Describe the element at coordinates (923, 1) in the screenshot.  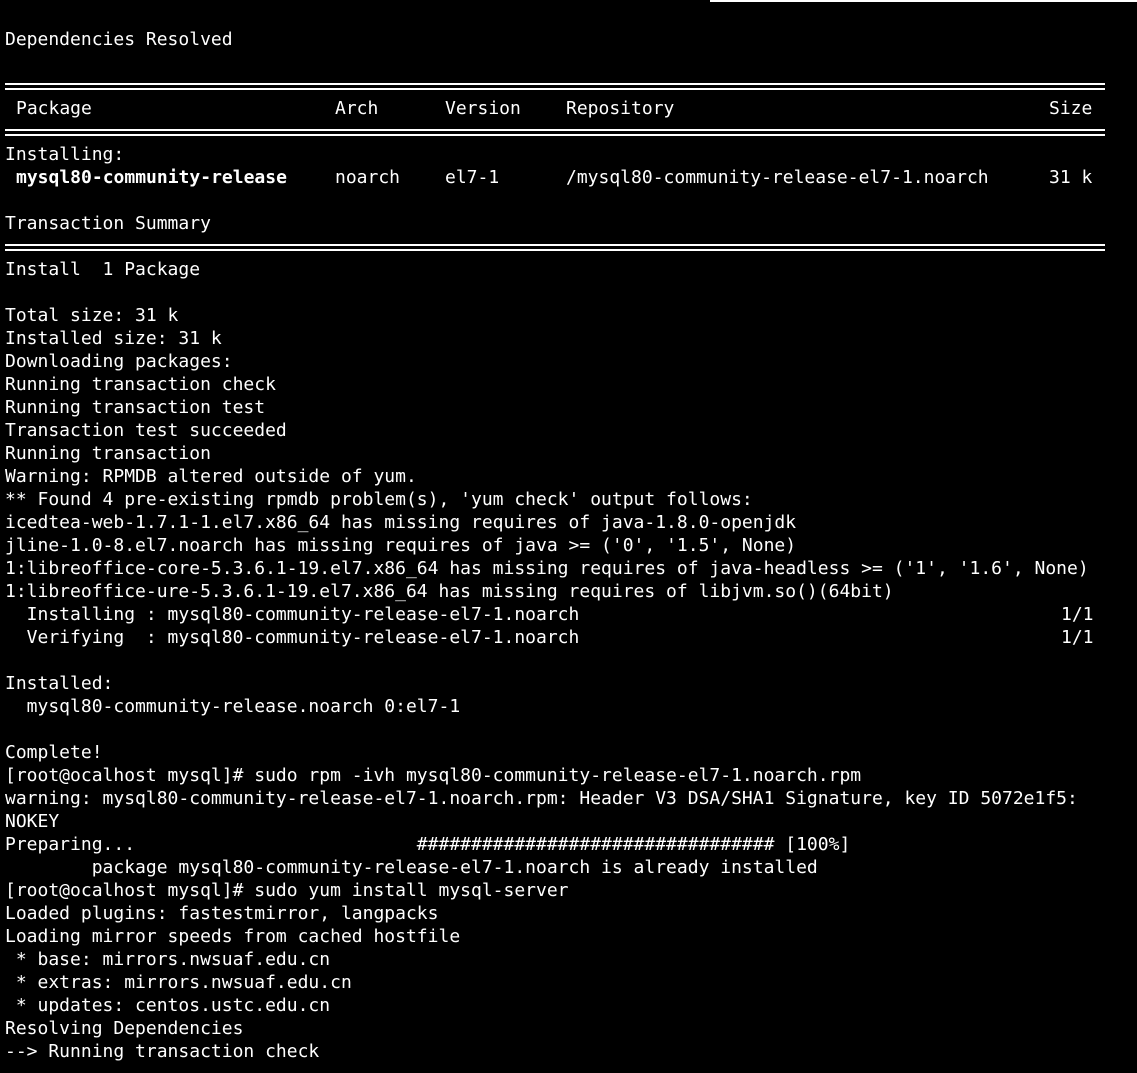
I see `window-top-edge` at that location.